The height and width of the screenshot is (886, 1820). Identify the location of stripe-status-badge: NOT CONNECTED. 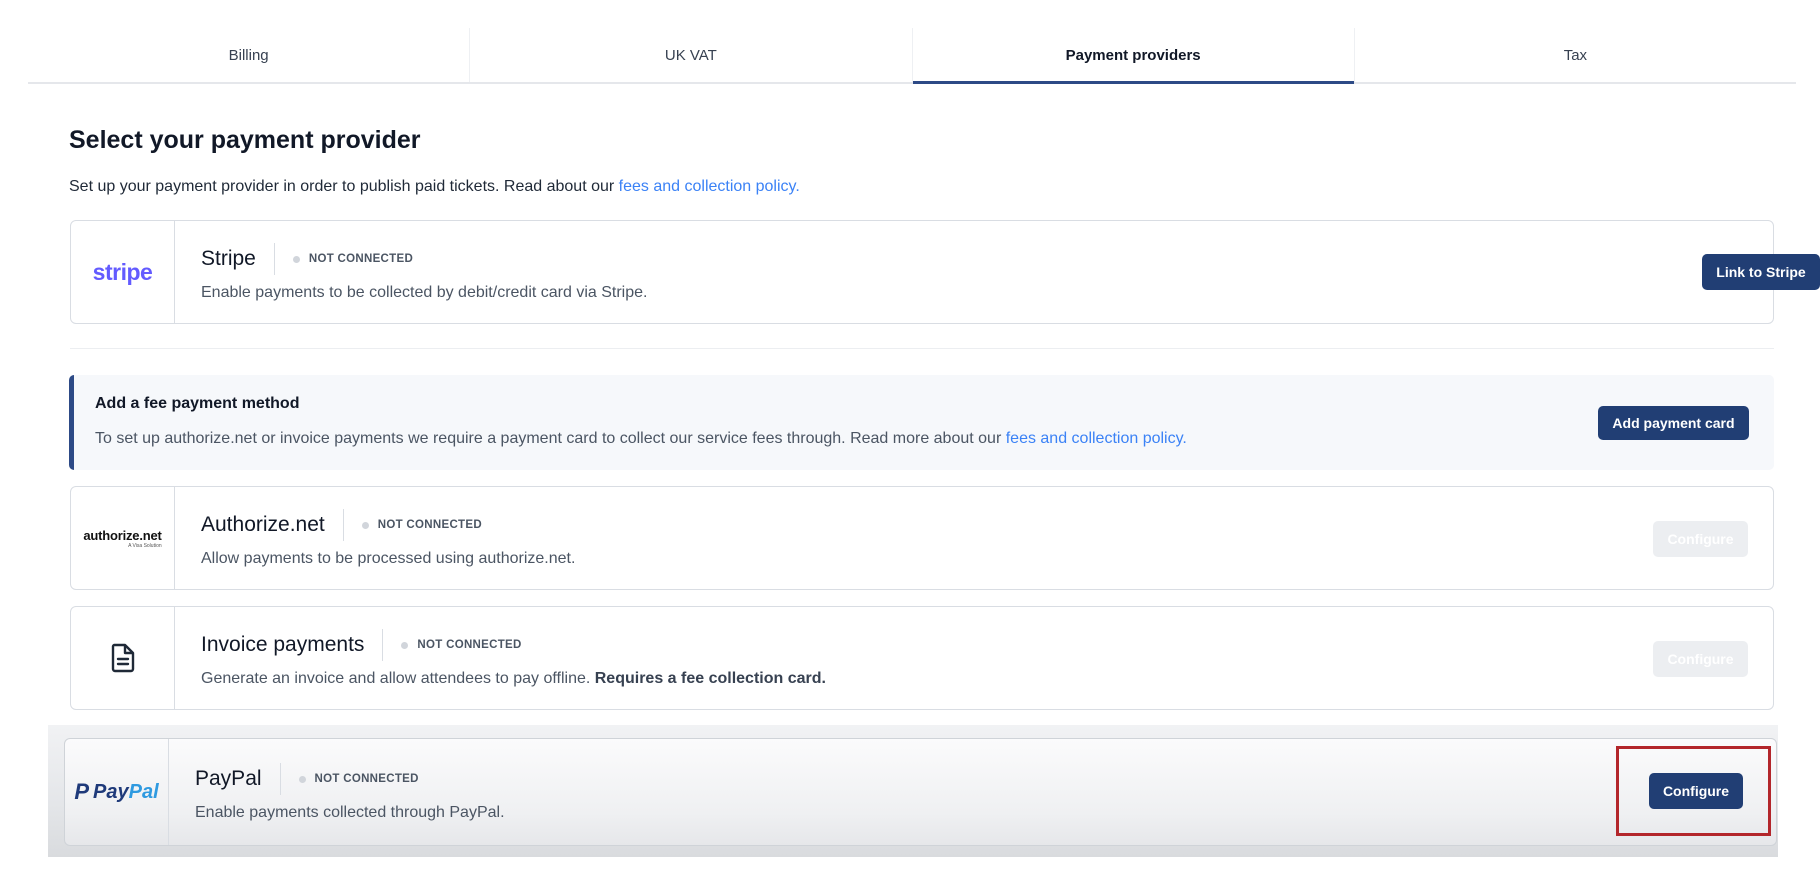
(353, 259).